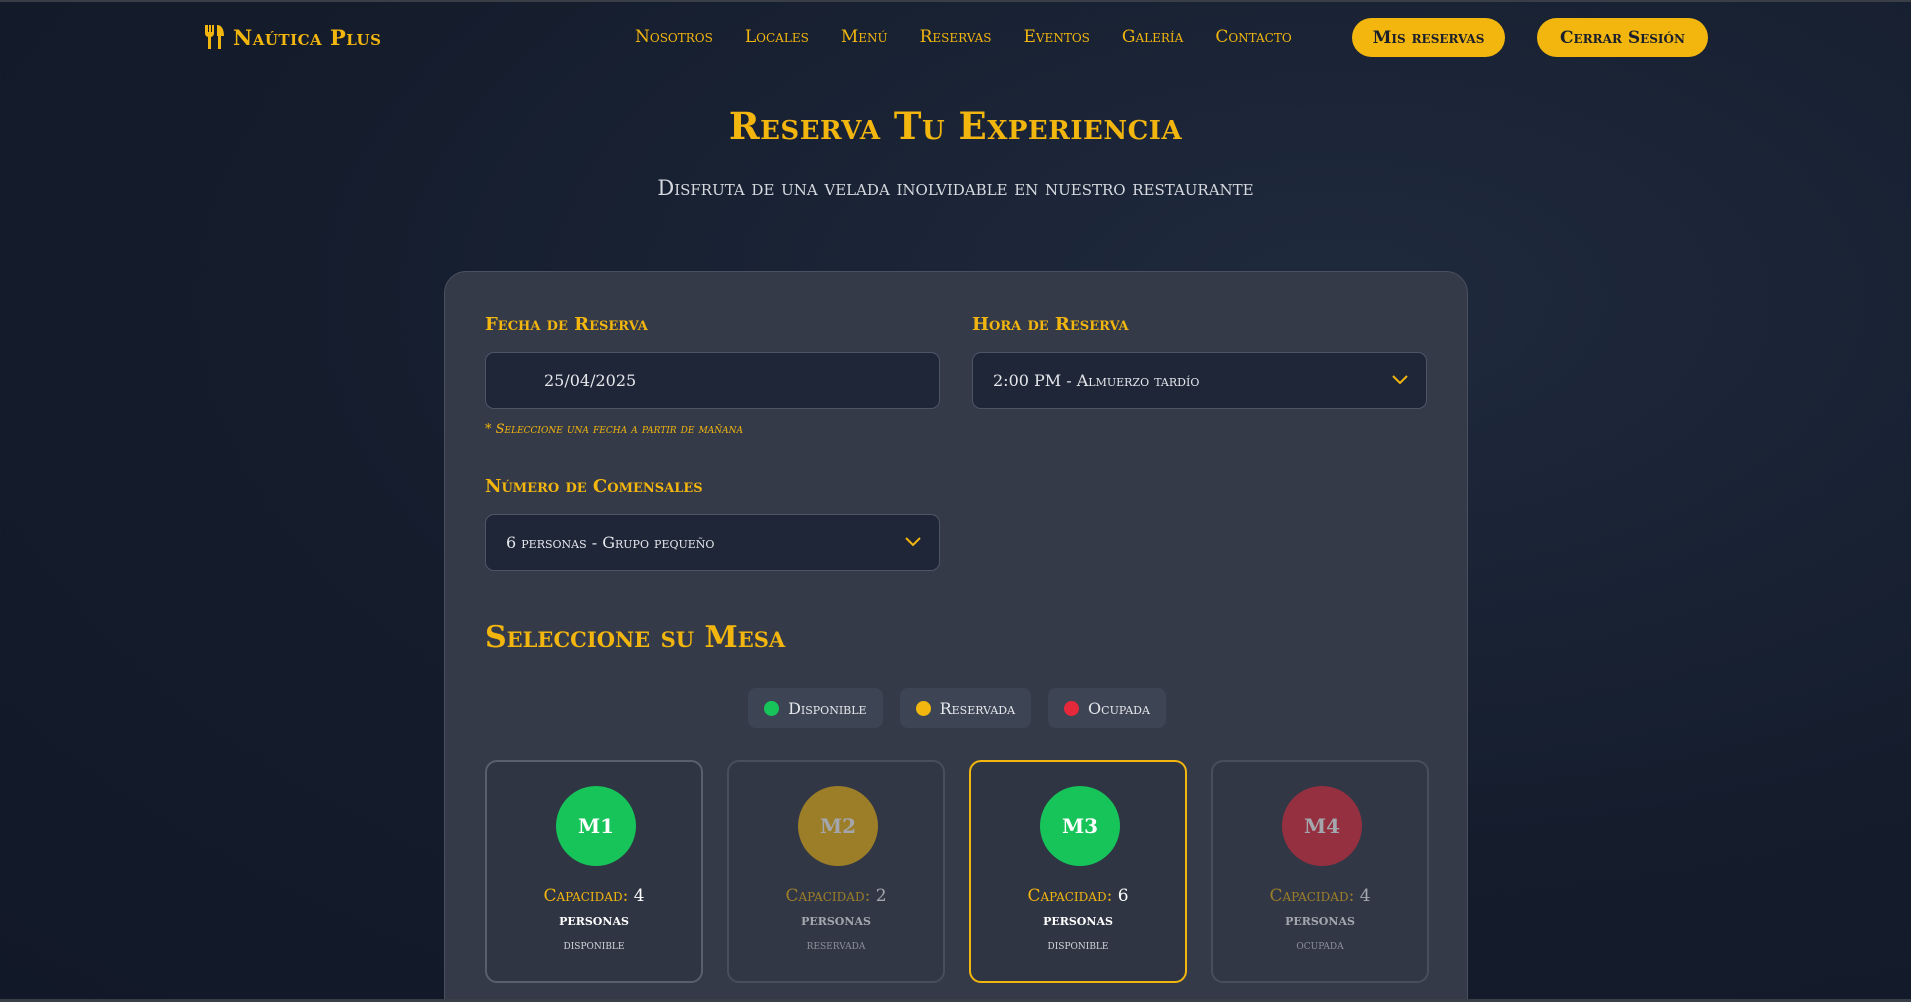 This screenshot has width=1911, height=1002. Describe the element at coordinates (1119, 708) in the screenshot. I see `legend-label: Ocupada` at that location.